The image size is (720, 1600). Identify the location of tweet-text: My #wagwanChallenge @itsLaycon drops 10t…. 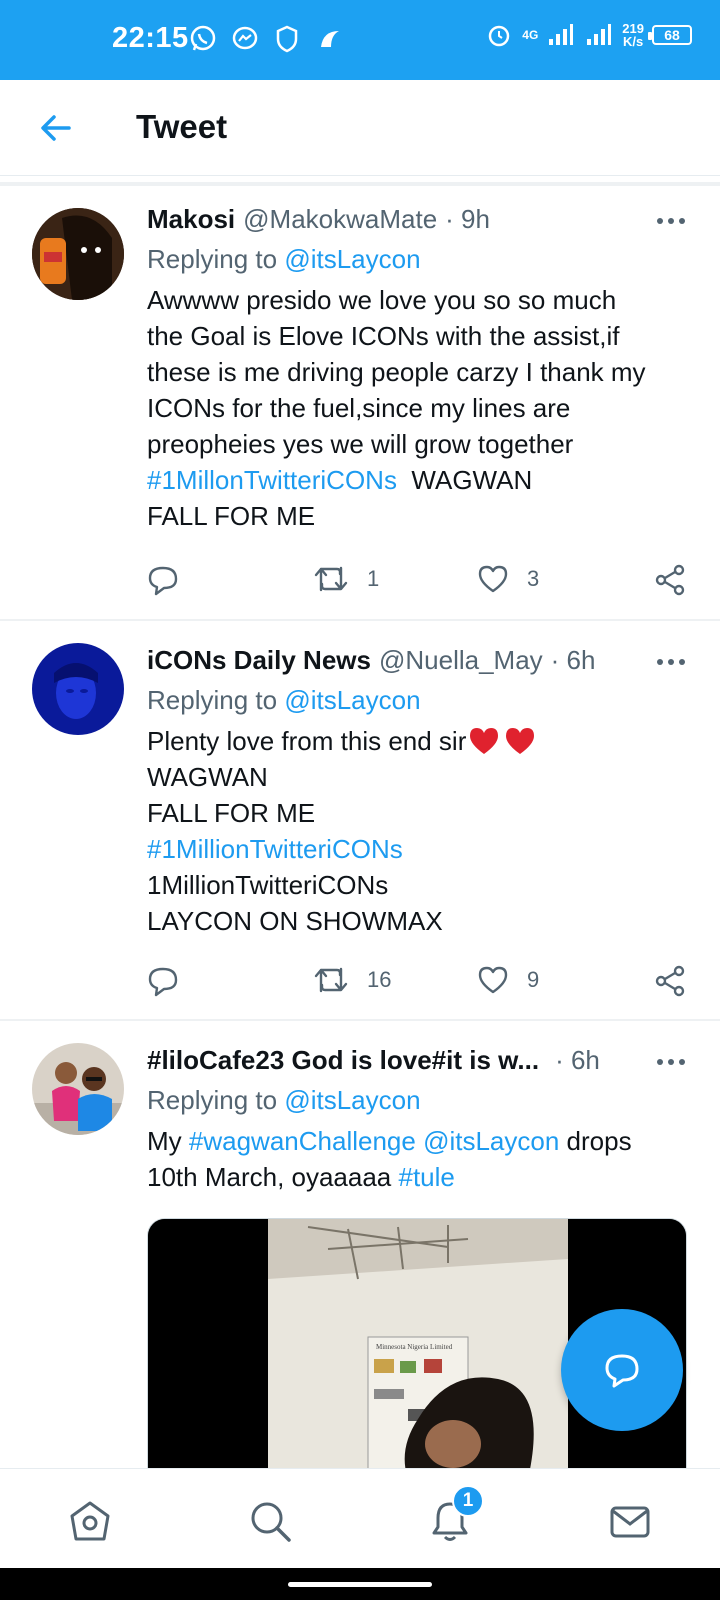
(417, 1159).